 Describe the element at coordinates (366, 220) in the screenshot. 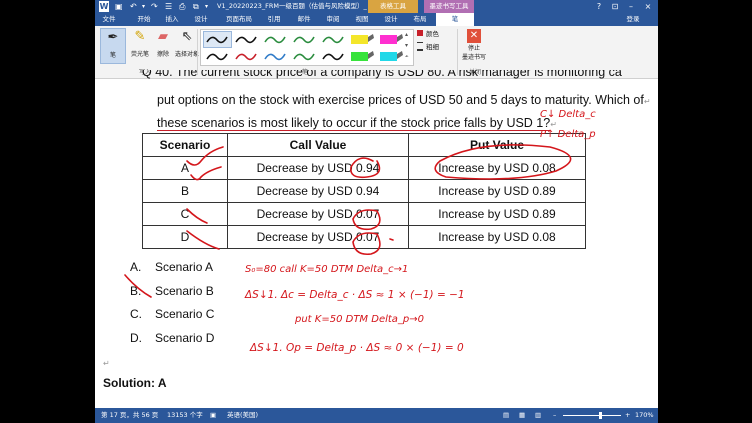

I see `ink-circle-call-c` at that location.